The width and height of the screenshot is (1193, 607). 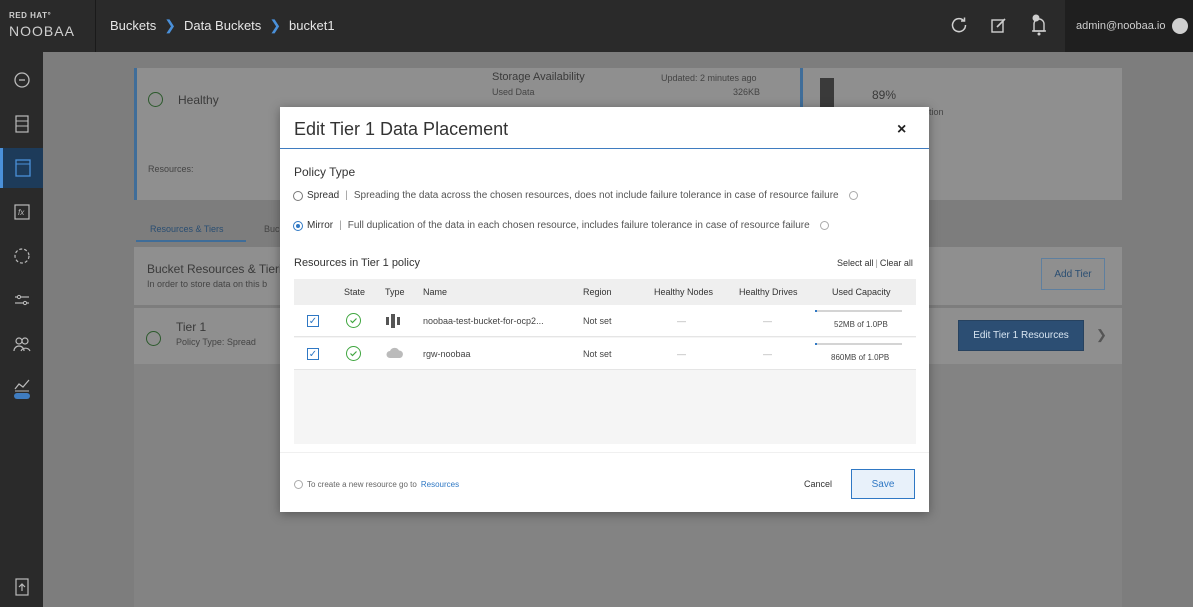 What do you see at coordinates (861, 292) in the screenshot?
I see `column-used-capacity: Used Capacity` at bounding box center [861, 292].